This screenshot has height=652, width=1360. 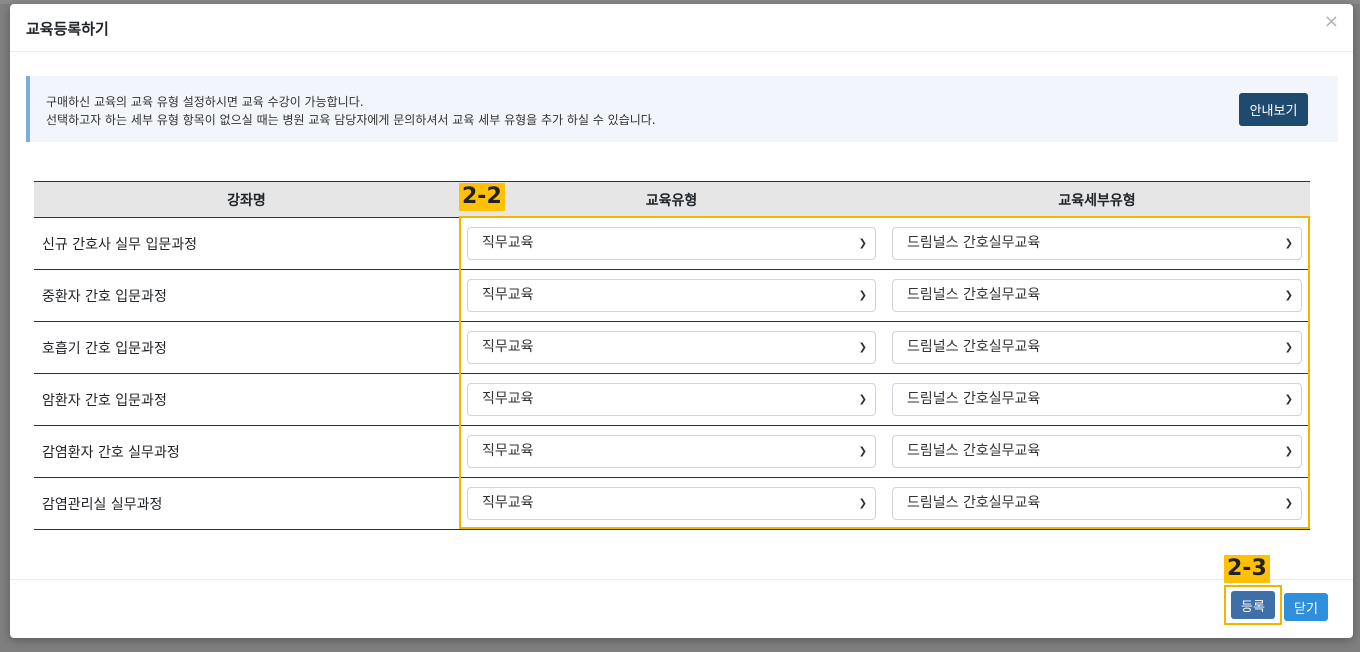 What do you see at coordinates (246, 347) in the screenshot?
I see `course-name: 호흡기 간호 입문과정` at bounding box center [246, 347].